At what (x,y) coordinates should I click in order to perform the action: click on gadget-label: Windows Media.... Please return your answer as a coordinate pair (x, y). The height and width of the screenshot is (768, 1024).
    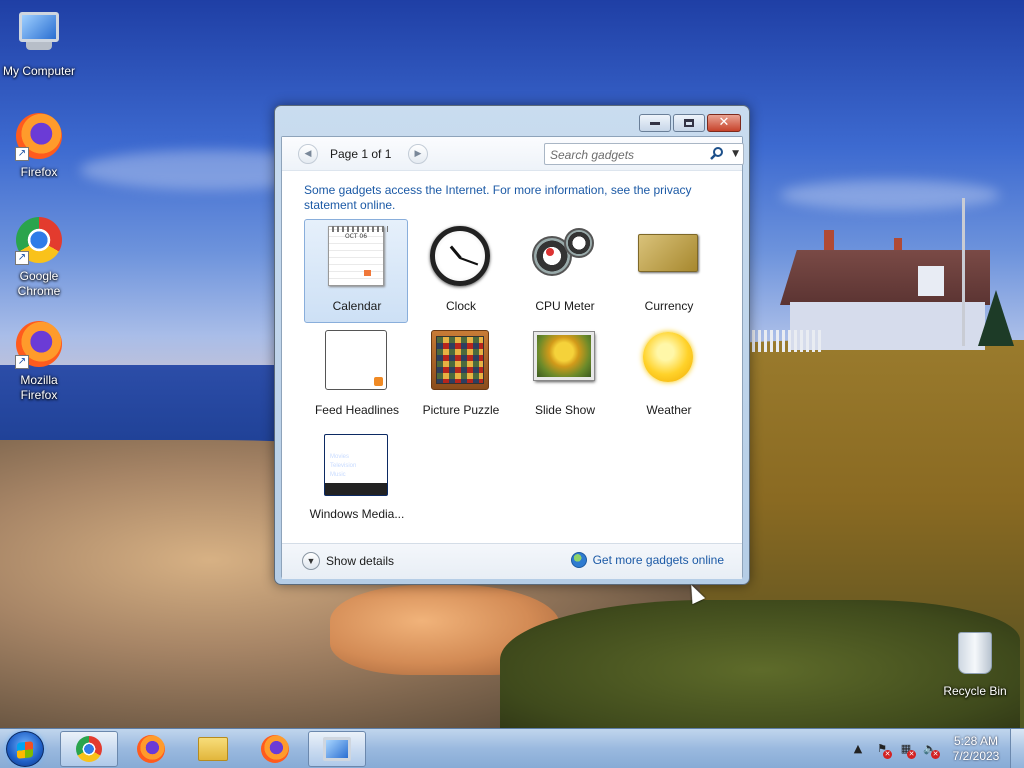
    Looking at the image, I should click on (357, 514).